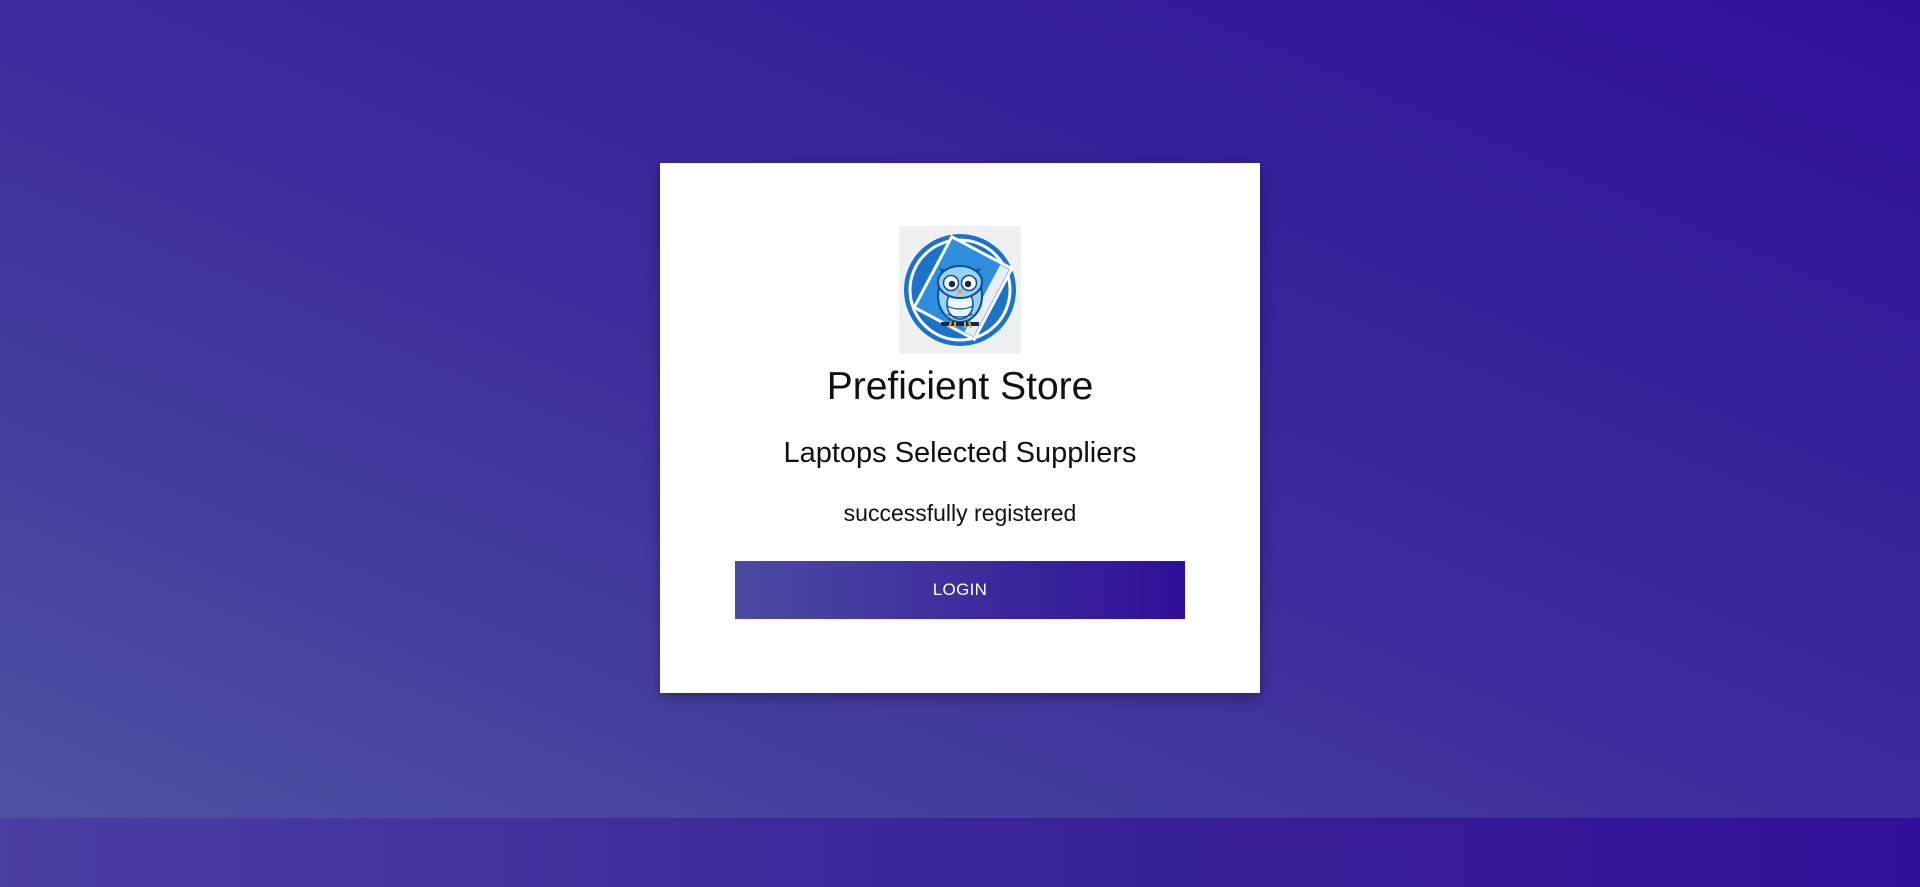 The height and width of the screenshot is (887, 1920). Describe the element at coordinates (960, 453) in the screenshot. I see `store-subtitle: Laptops Selected Suppliers` at that location.